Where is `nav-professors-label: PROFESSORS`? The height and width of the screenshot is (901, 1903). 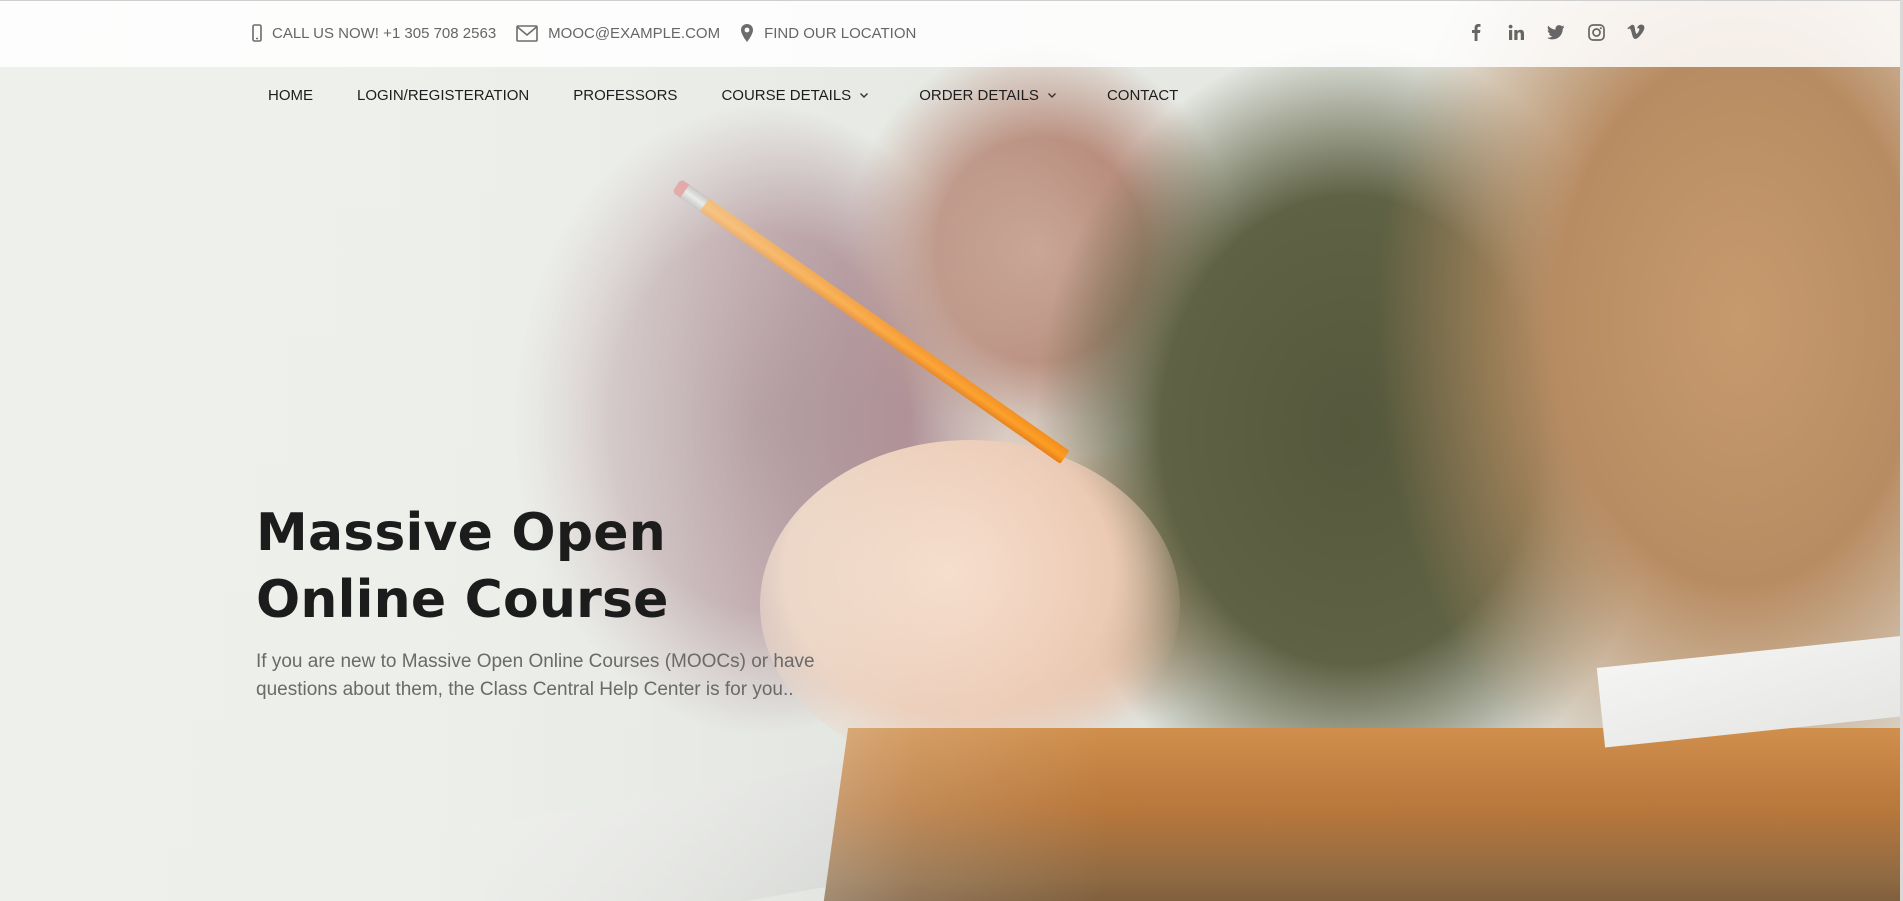 nav-professors-label: PROFESSORS is located at coordinates (625, 95).